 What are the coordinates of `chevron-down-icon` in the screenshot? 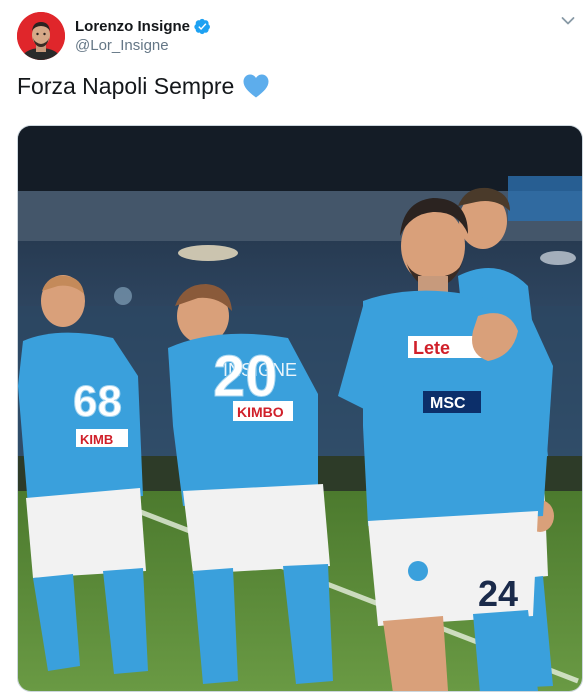 It's located at (568, 21).